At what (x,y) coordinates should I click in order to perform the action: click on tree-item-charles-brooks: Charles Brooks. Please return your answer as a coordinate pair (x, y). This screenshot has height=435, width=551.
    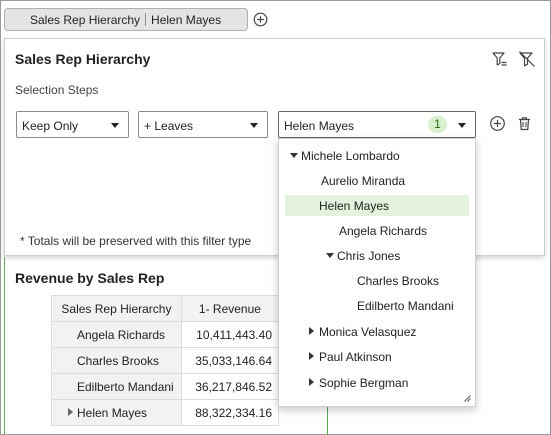
    Looking at the image, I should click on (377, 280).